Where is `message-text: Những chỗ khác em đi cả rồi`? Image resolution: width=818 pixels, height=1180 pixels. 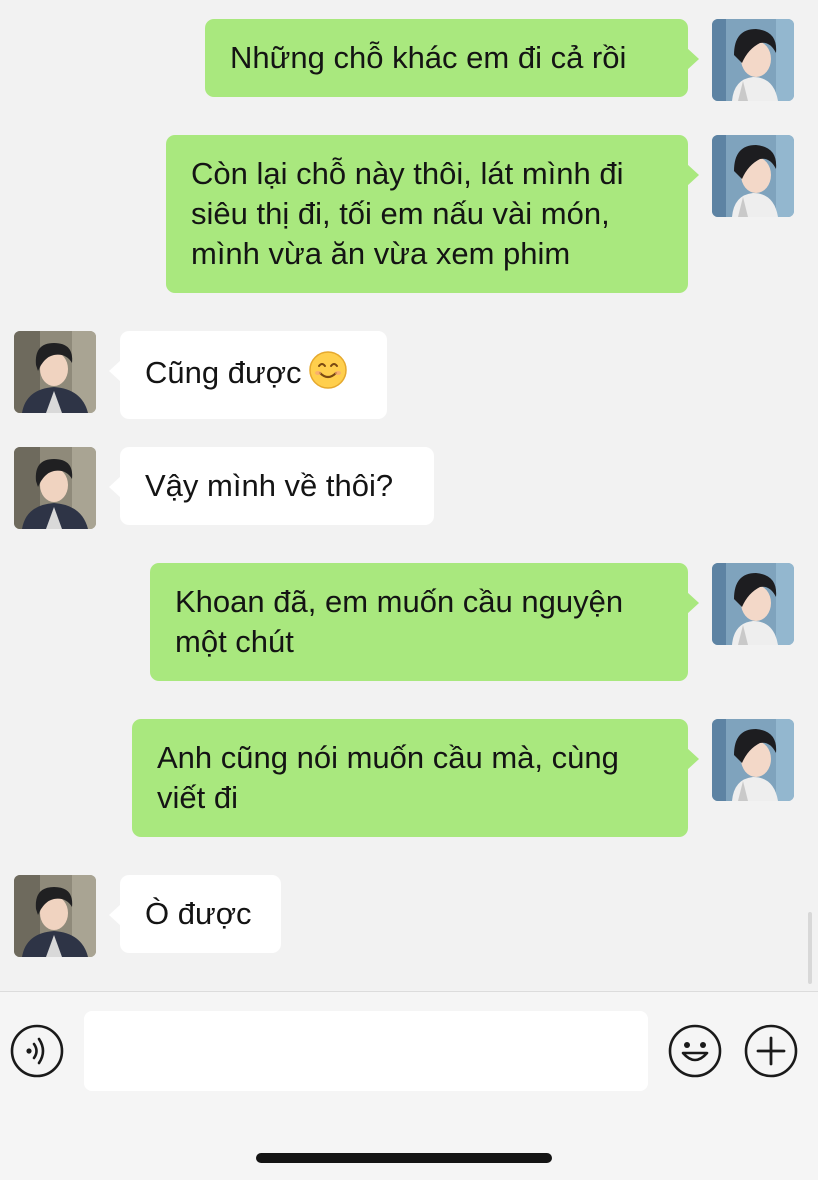
message-text: Những chỗ khác em đi cả rồi is located at coordinates (428, 57).